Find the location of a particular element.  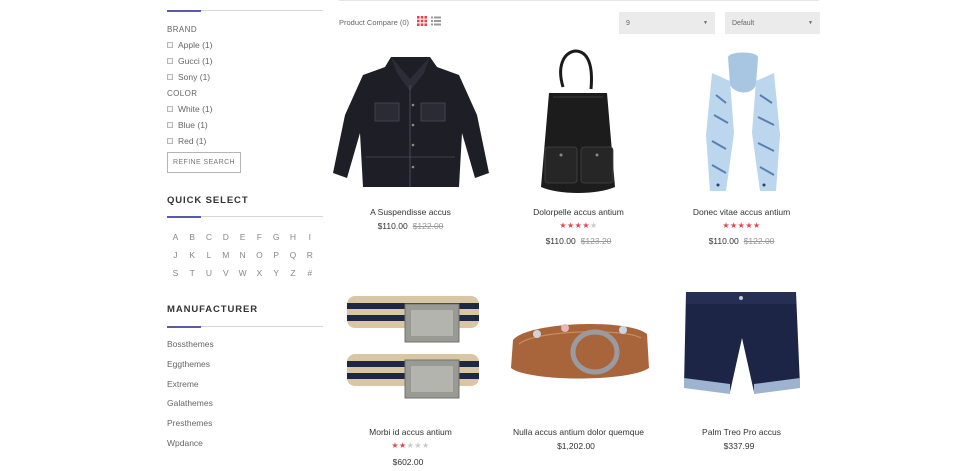

quick-select-letter: B is located at coordinates (192, 237).